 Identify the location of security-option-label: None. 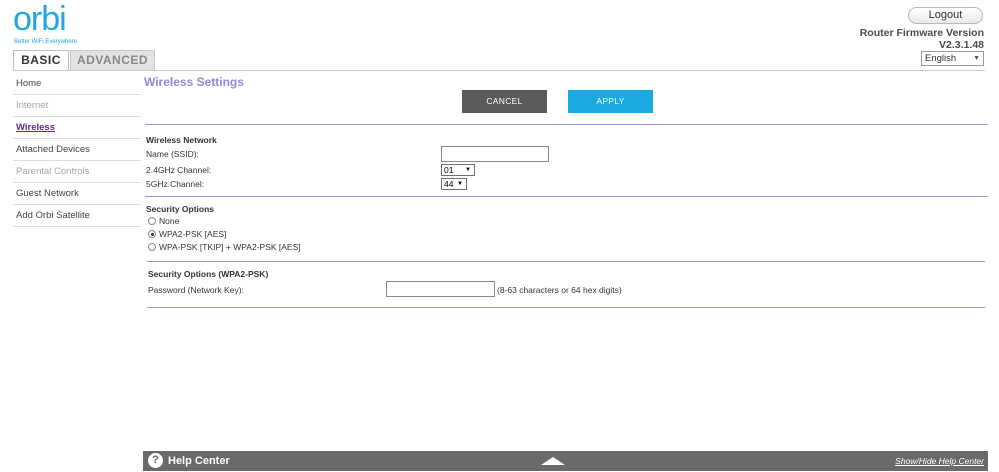
(169, 221).